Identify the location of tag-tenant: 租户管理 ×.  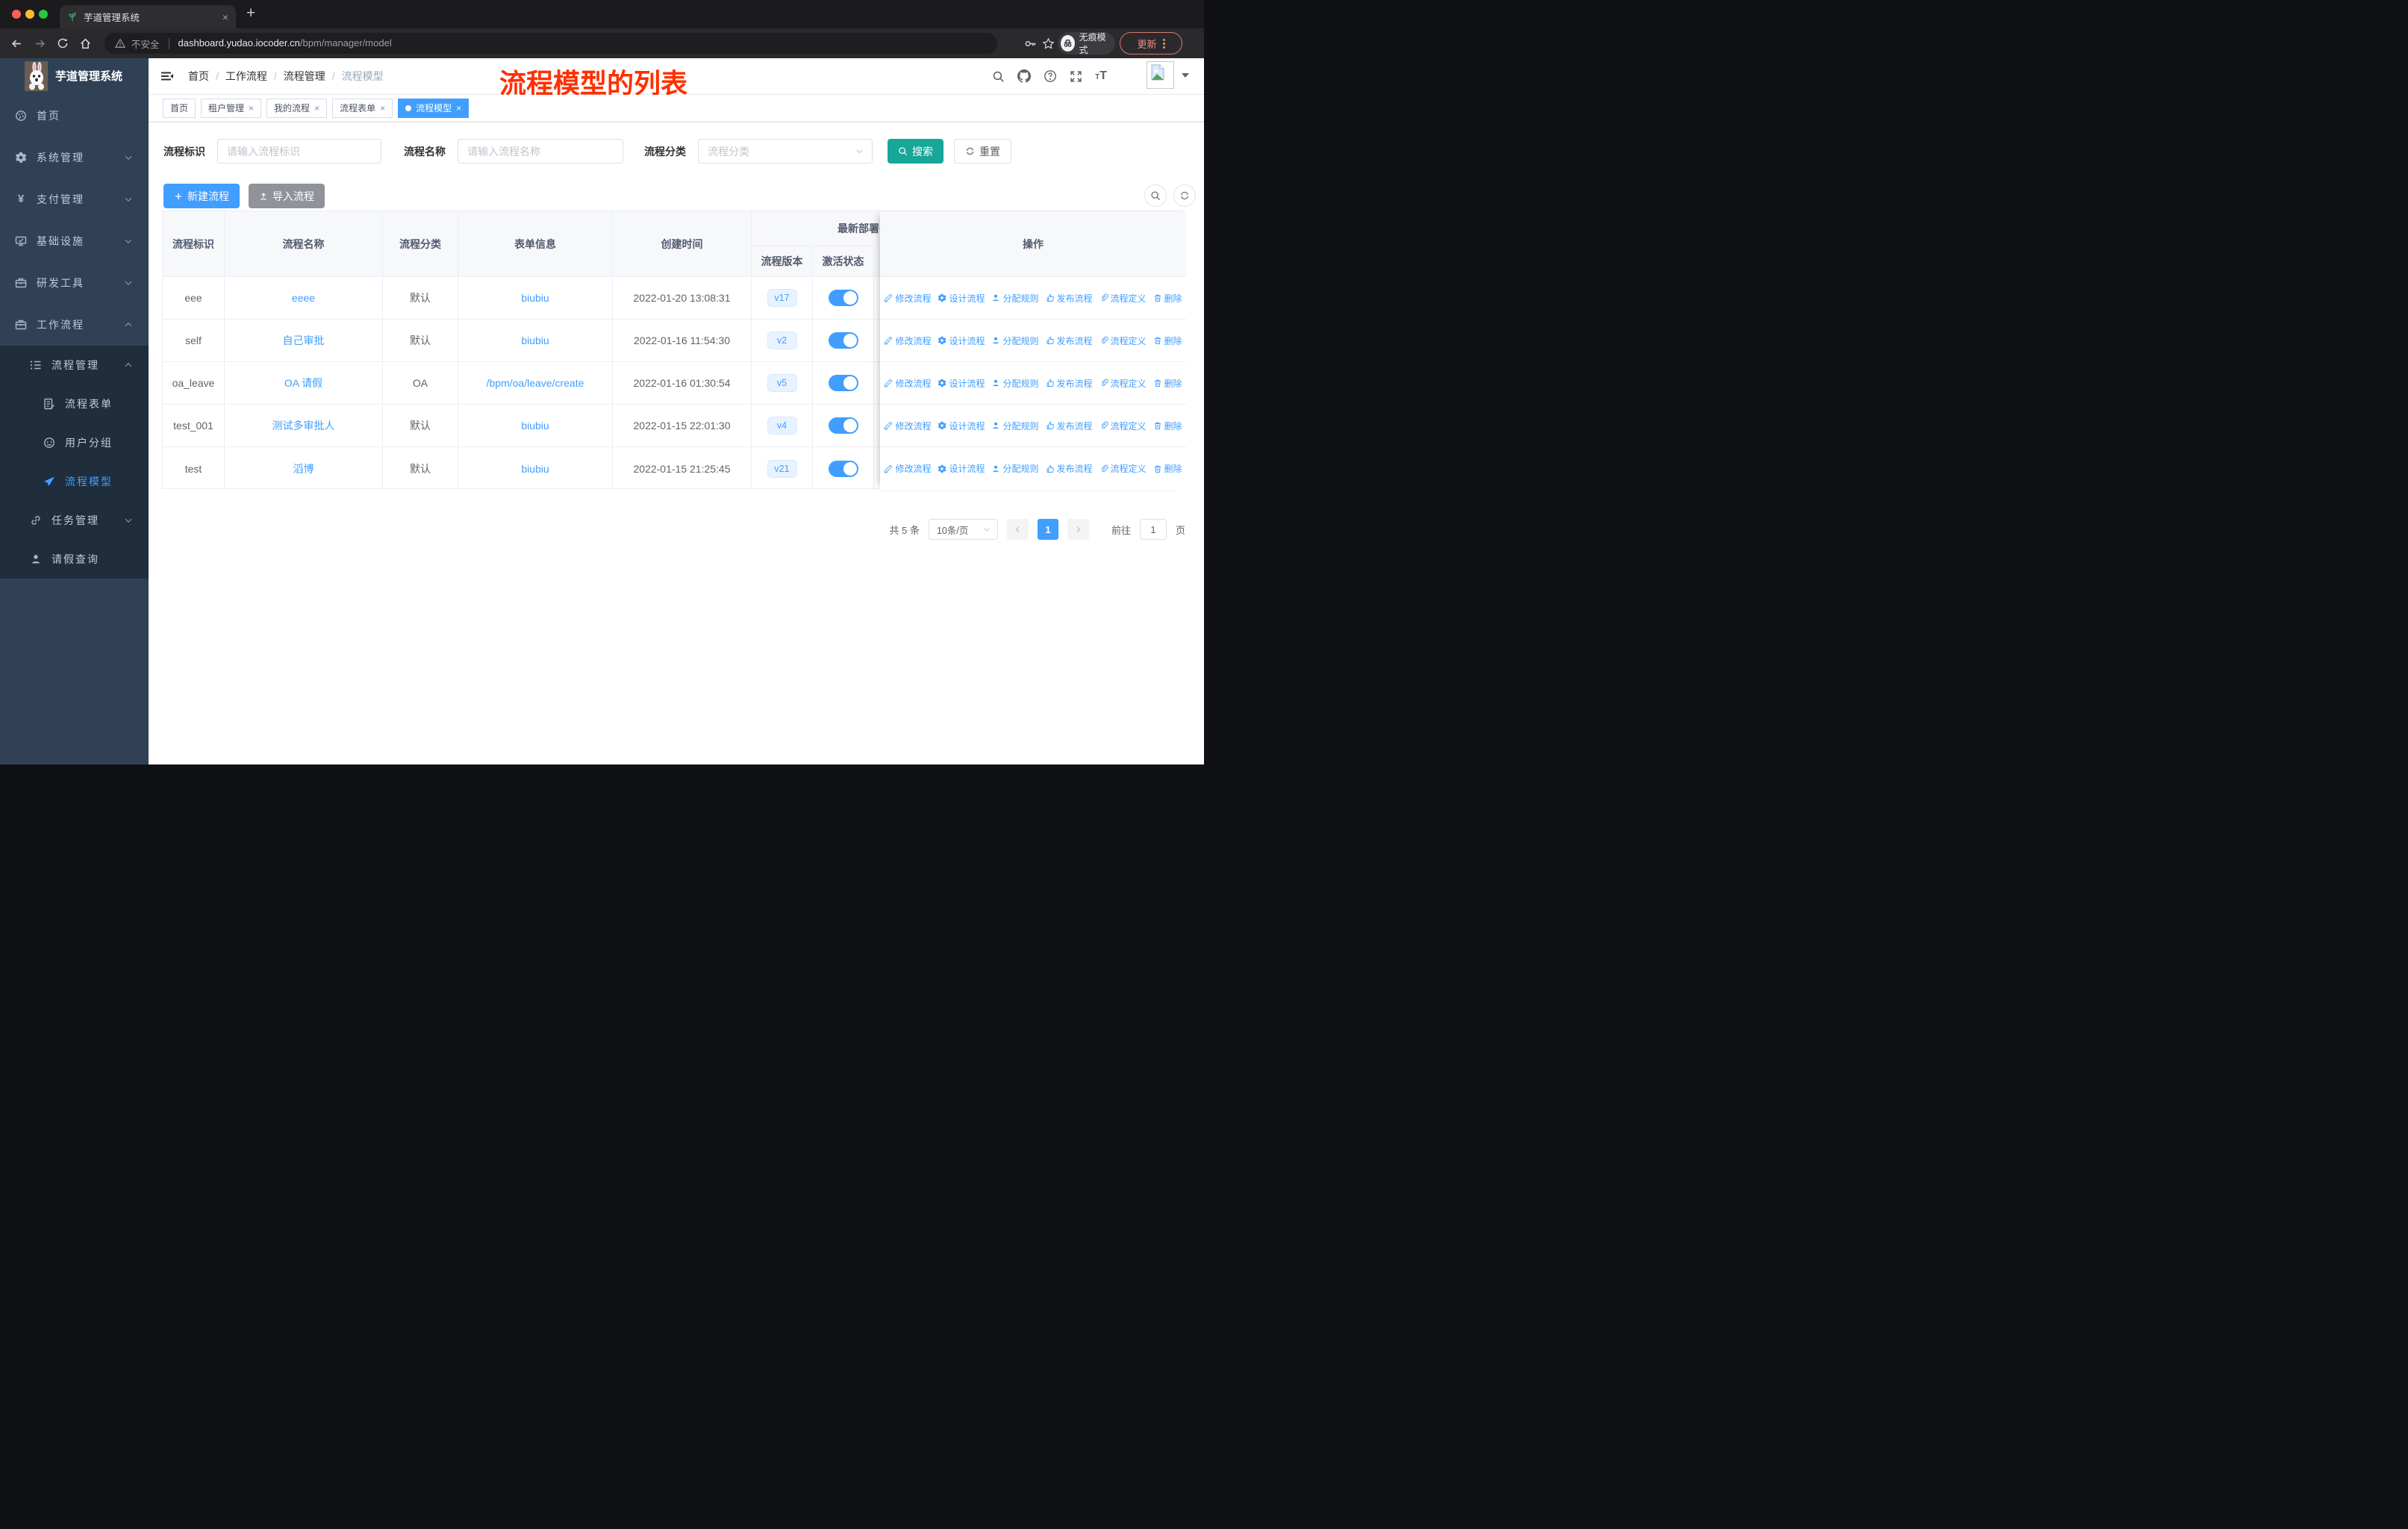
(231, 108).